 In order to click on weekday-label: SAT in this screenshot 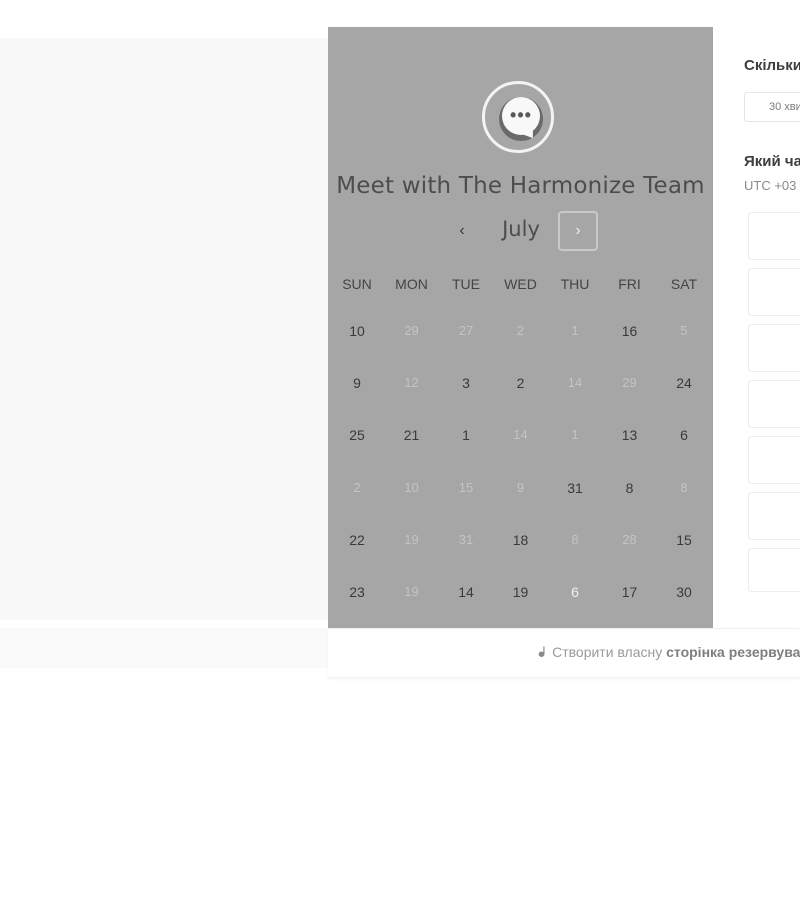, I will do `click(684, 284)`.